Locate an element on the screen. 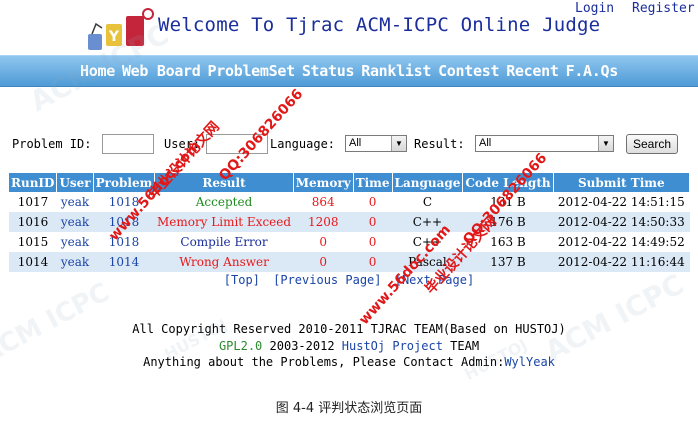 This screenshot has width=698, height=431. license-line: GPL2.0 2003-2012 HustOj Project TEAM is located at coordinates (349, 346).